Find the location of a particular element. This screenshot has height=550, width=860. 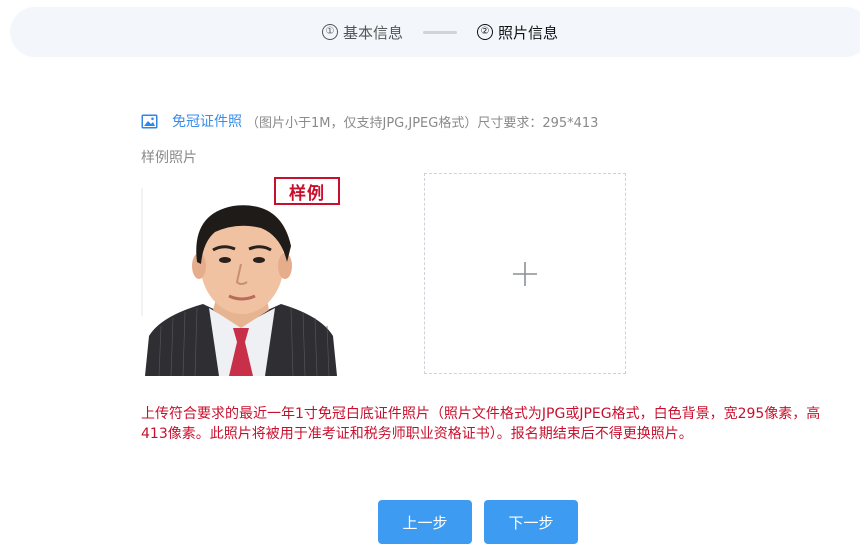

step-basic-info: ① 基本信息 is located at coordinates (362, 32).